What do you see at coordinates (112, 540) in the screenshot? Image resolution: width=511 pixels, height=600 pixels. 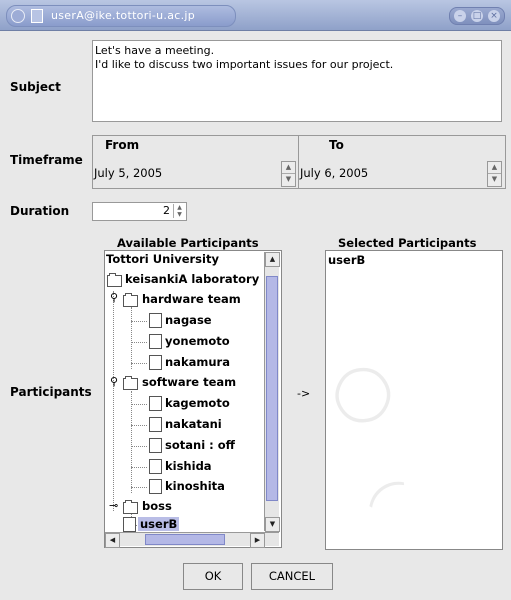 I see `scroll-left-icon: ◀` at bounding box center [112, 540].